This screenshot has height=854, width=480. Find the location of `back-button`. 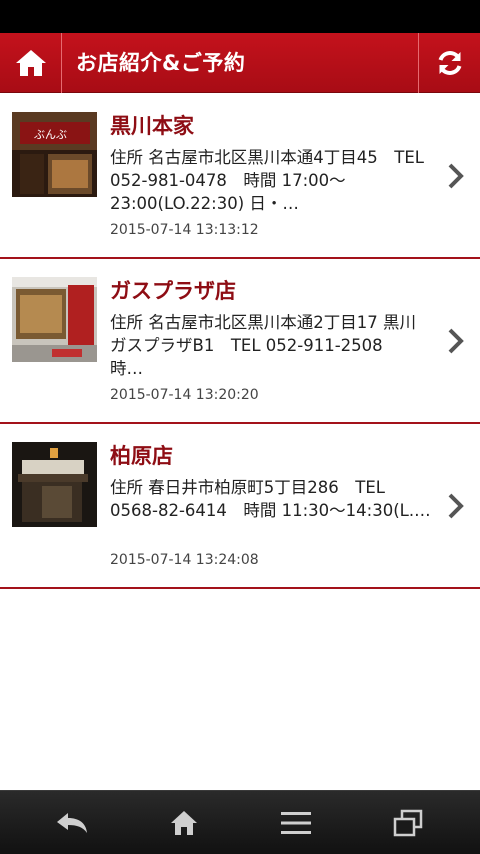

back-button is located at coordinates (72, 822).